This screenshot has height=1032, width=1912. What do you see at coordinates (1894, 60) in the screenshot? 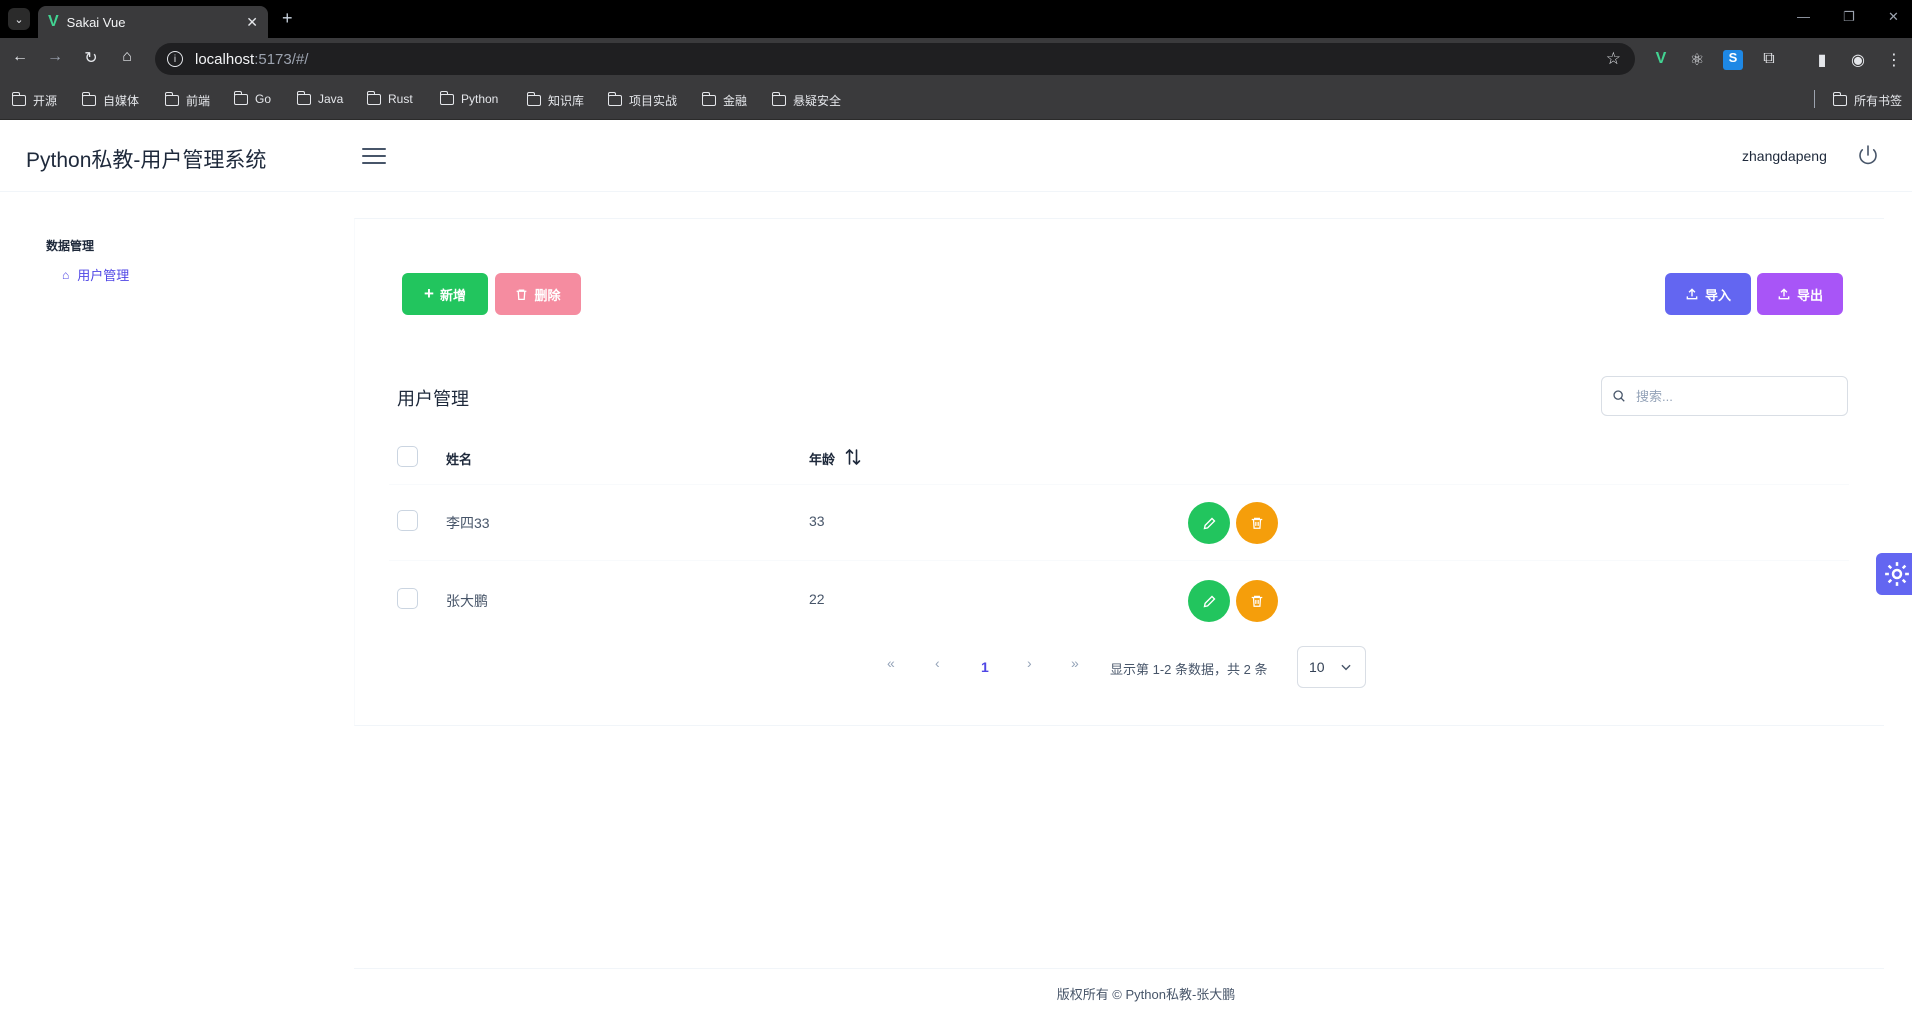
I see `browser-menu-icon: ⋮` at bounding box center [1894, 60].